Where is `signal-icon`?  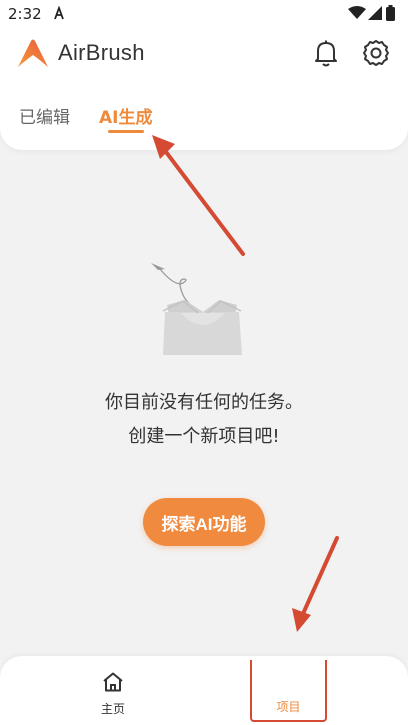 signal-icon is located at coordinates (375, 13).